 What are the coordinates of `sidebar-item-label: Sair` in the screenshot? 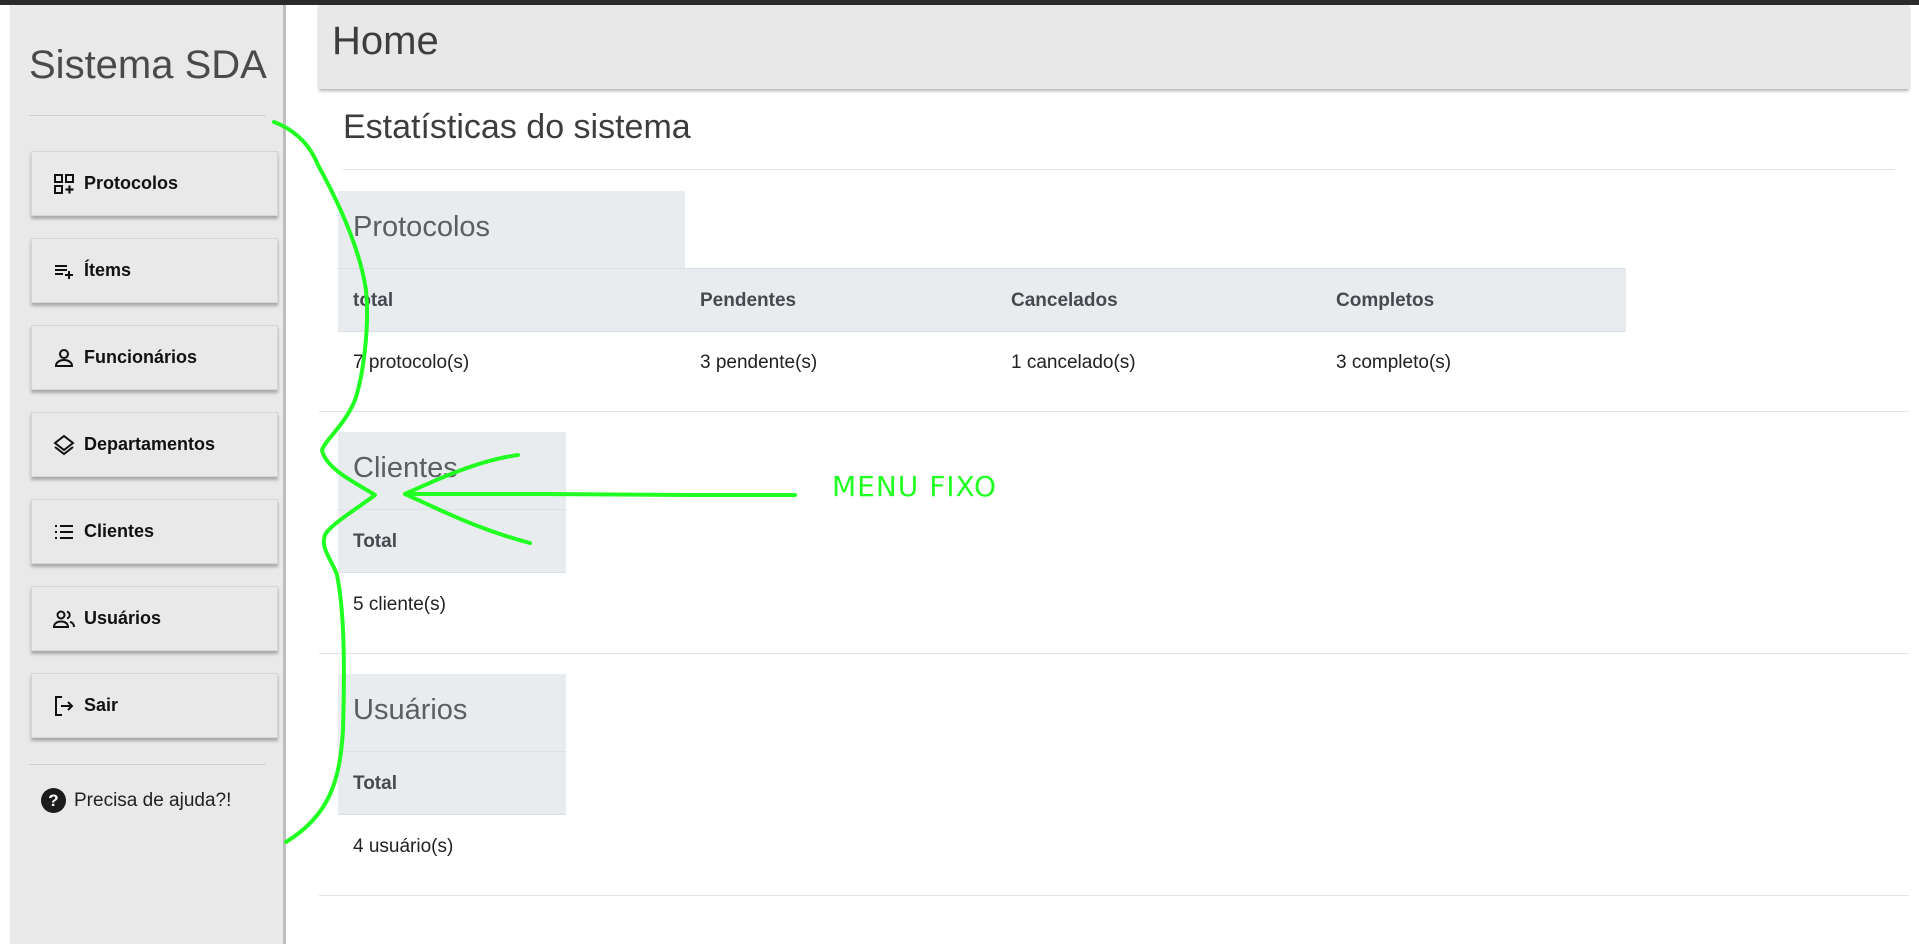 It's located at (101, 705).